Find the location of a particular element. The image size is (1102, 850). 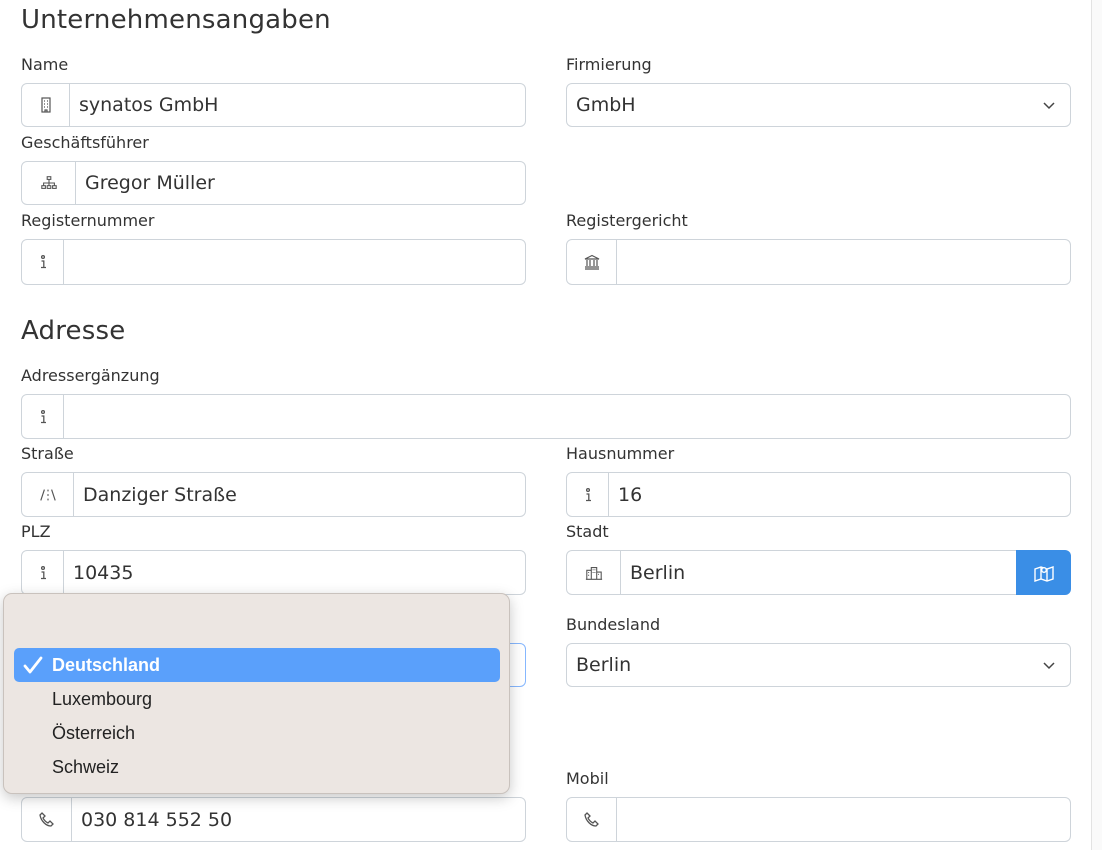

scrollbar is located at coordinates (1096, 425).